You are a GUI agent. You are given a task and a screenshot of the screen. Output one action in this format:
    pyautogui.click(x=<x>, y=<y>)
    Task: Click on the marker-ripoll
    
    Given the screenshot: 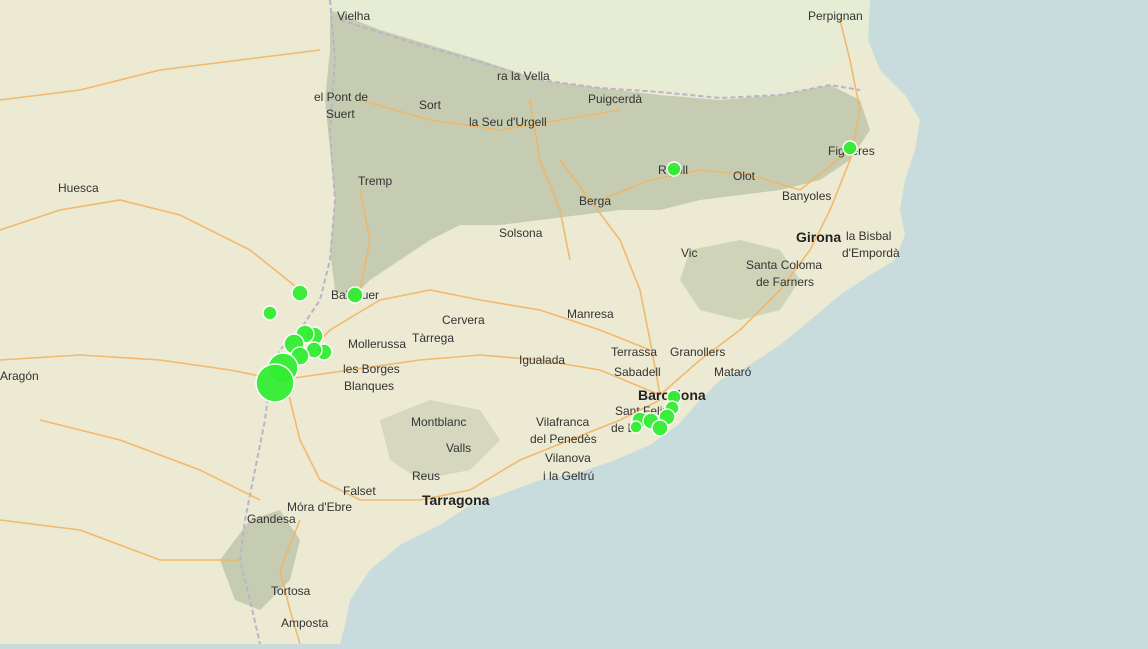 What is the action you would take?
    pyautogui.click(x=674, y=169)
    